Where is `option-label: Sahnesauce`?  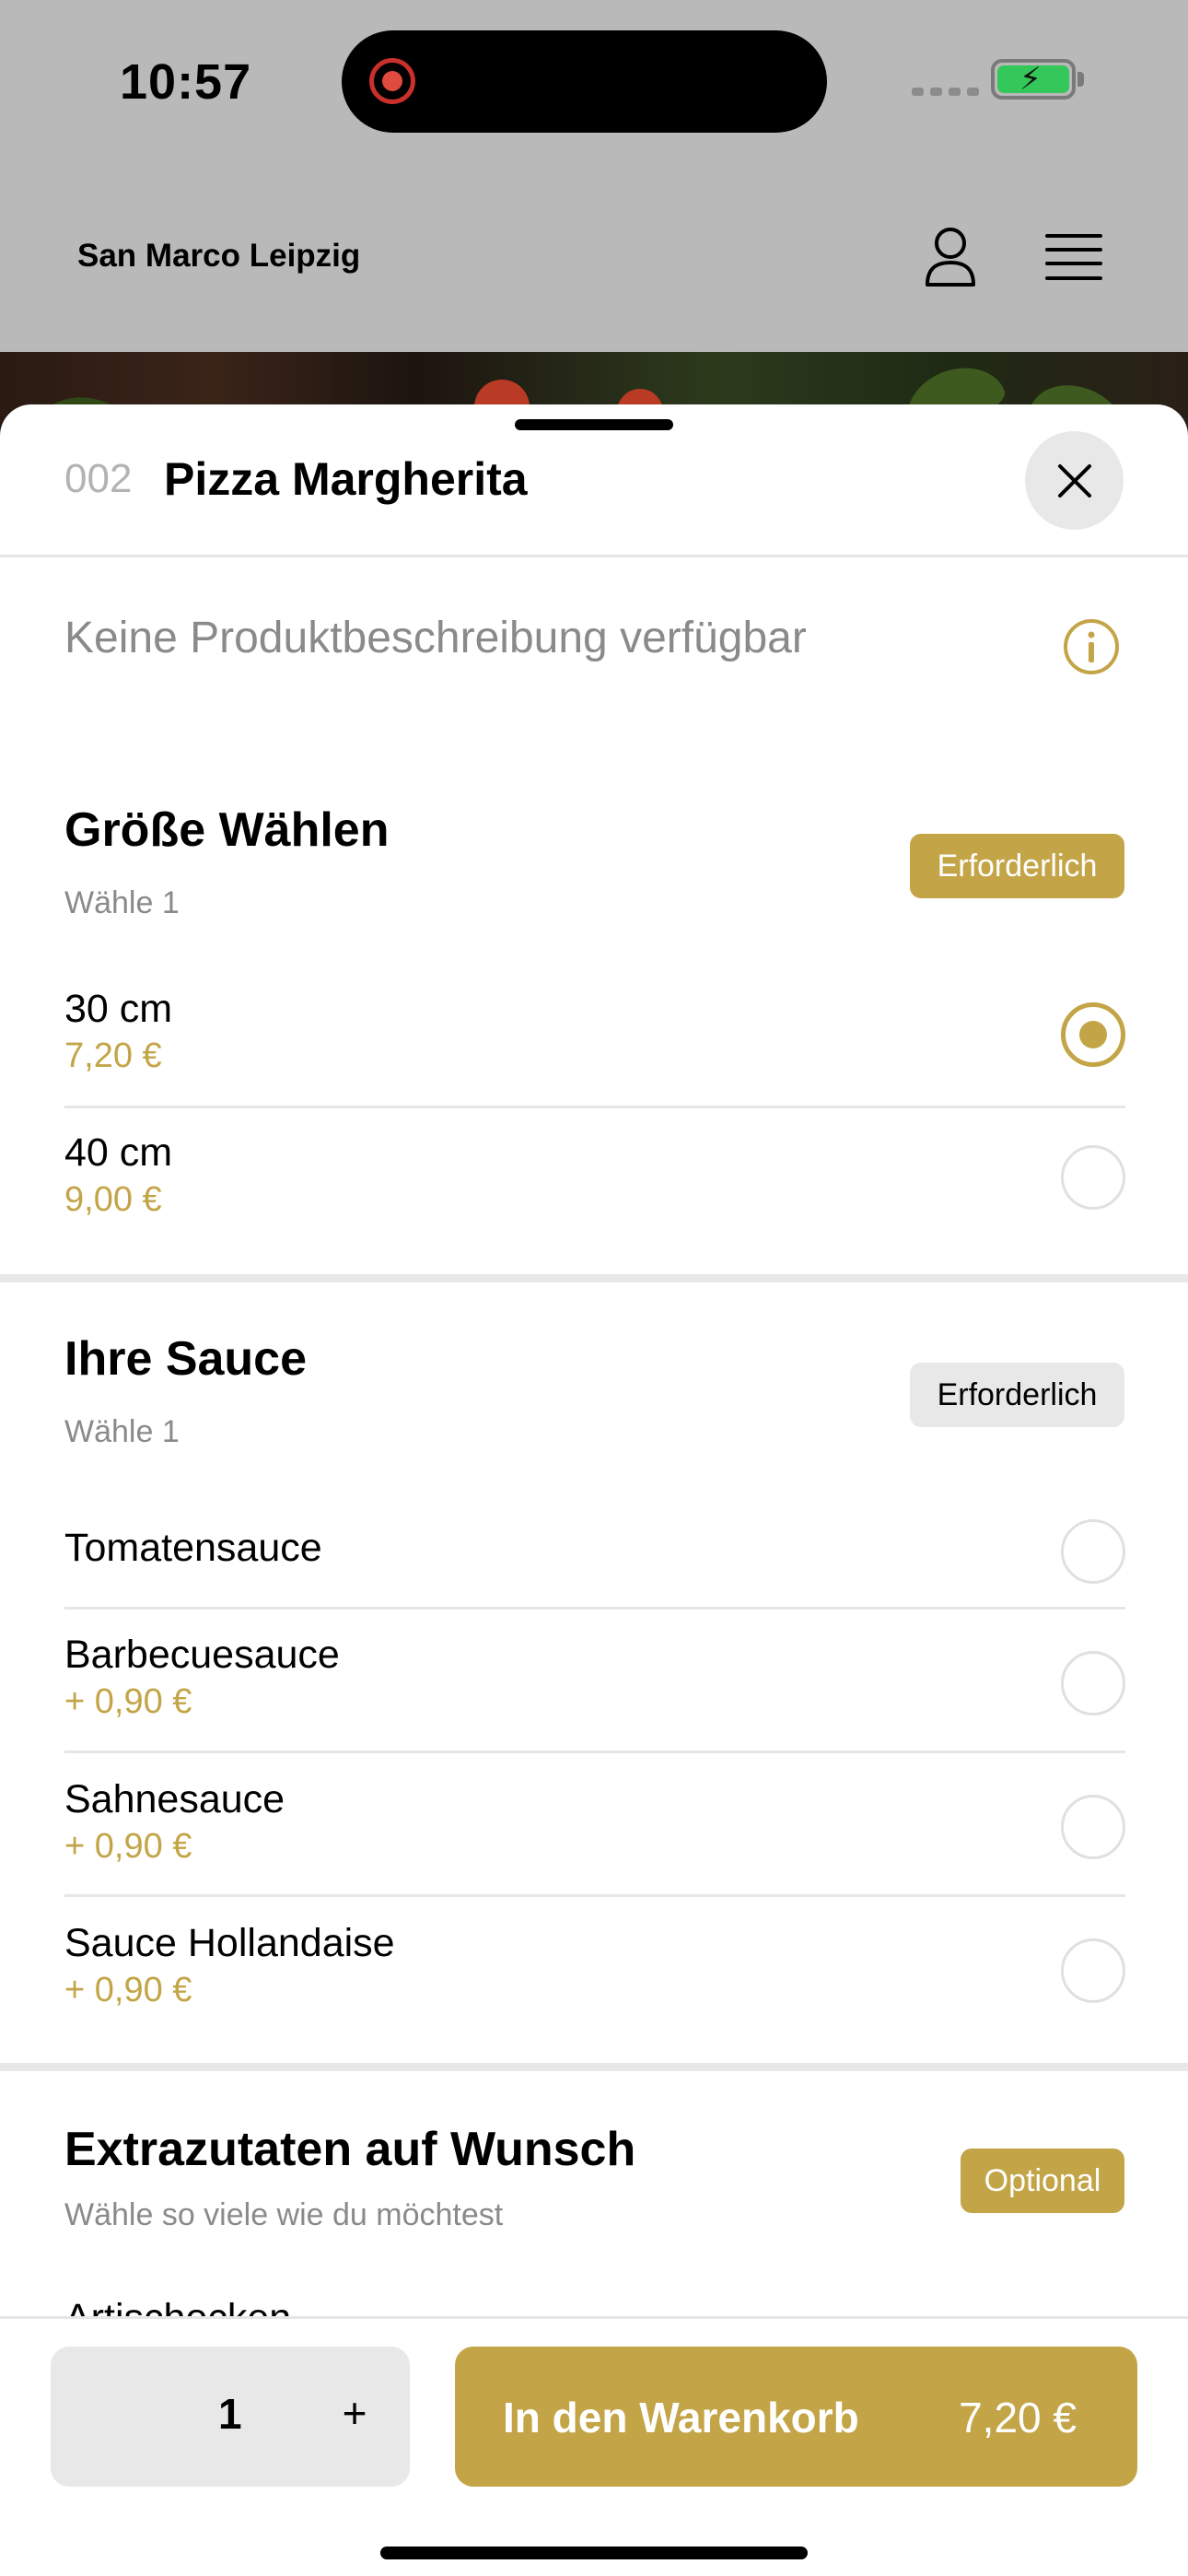 option-label: Sahnesauce is located at coordinates (174, 1799).